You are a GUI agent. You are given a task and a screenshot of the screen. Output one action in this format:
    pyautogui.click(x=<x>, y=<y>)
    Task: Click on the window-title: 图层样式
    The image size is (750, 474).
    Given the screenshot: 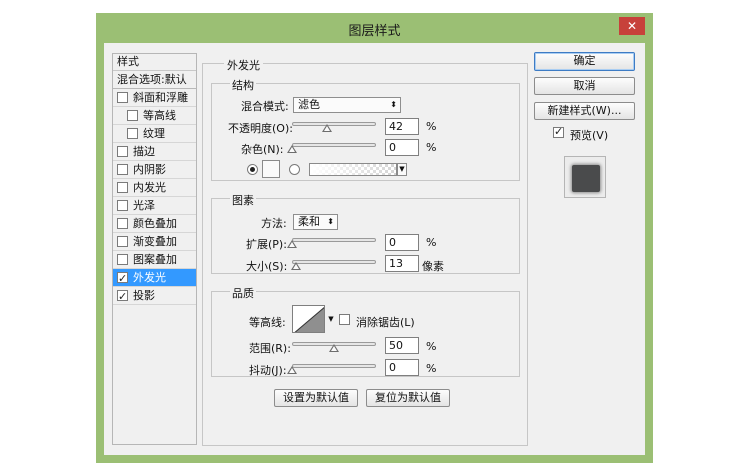 What is the action you would take?
    pyautogui.click(x=374, y=31)
    